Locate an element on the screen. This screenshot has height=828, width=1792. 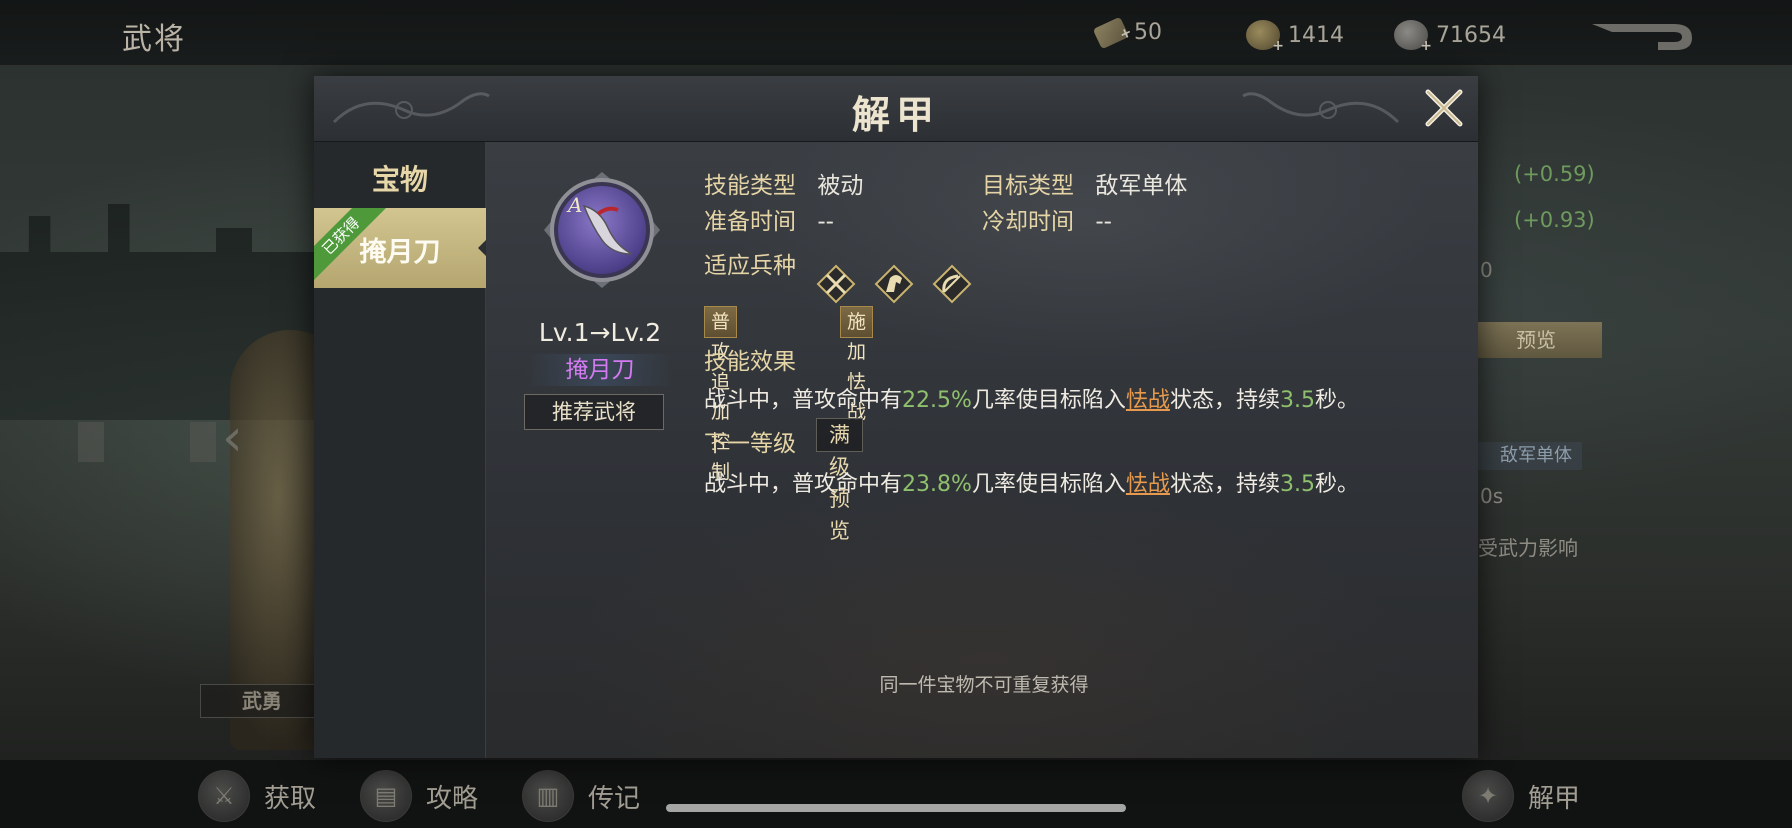
stat-bonus: (+0.59) is located at coordinates (1554, 174).